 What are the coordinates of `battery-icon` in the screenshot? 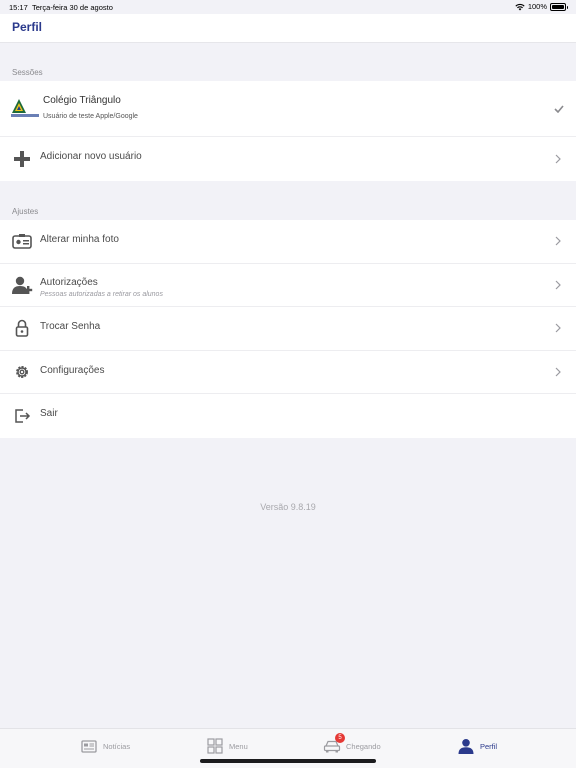 It's located at (559, 6).